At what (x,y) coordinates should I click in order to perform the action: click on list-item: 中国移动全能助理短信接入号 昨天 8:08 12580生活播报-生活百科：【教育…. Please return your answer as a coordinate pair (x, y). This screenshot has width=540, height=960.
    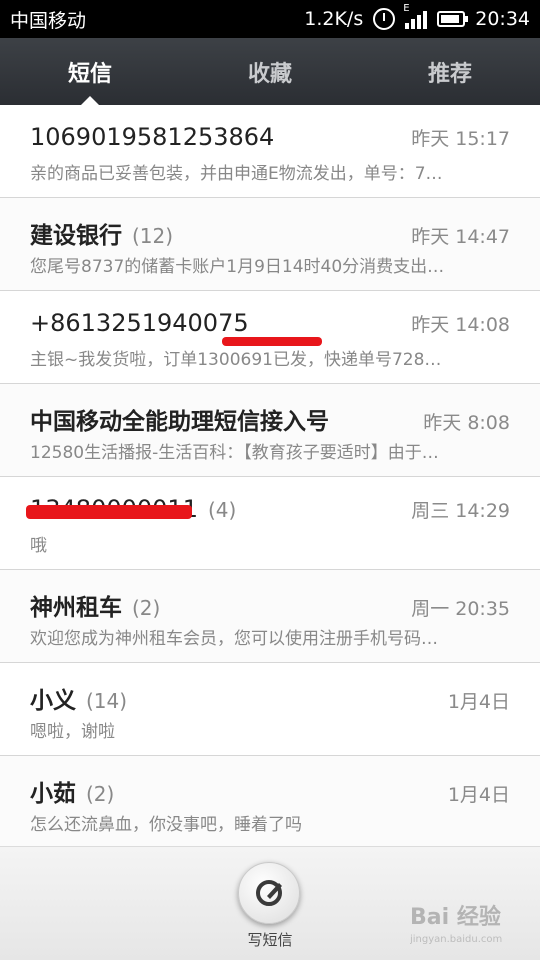
    Looking at the image, I should click on (270, 430).